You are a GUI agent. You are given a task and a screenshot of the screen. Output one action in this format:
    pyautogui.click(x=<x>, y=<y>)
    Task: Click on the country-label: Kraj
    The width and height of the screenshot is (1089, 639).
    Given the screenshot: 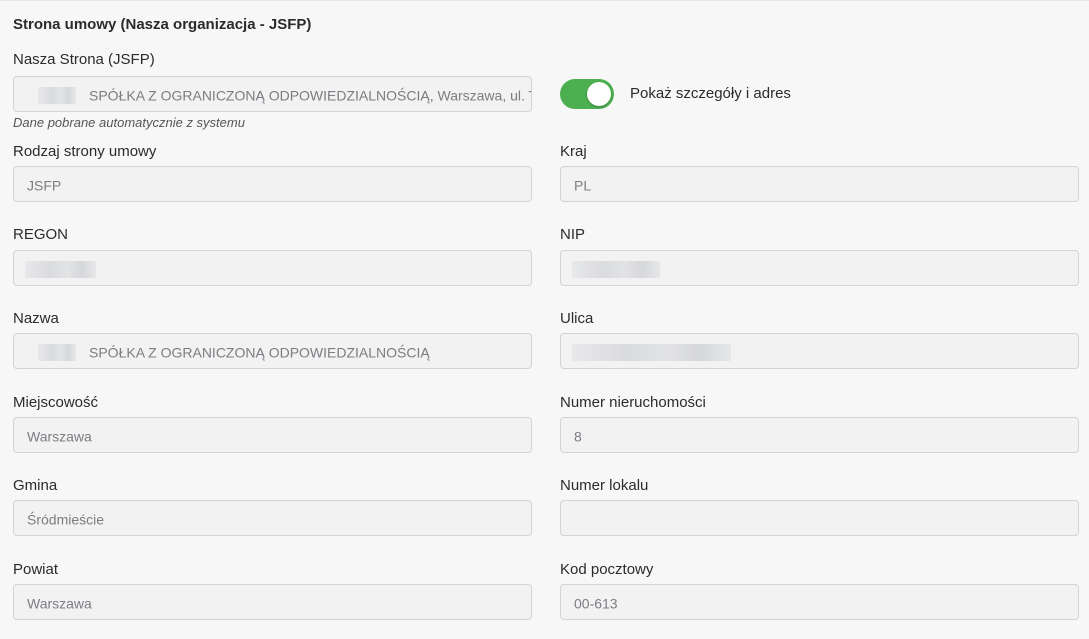 What is the action you would take?
    pyautogui.click(x=573, y=151)
    